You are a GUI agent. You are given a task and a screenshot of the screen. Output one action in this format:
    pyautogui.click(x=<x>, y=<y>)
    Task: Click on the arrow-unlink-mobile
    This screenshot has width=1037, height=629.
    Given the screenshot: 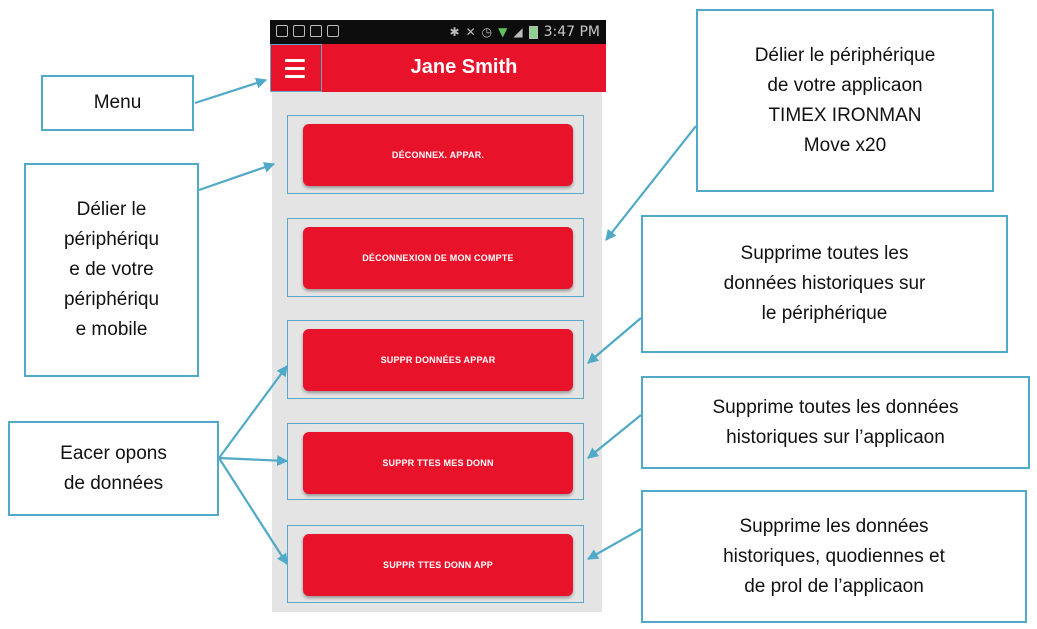 What is the action you would take?
    pyautogui.click(x=237, y=177)
    